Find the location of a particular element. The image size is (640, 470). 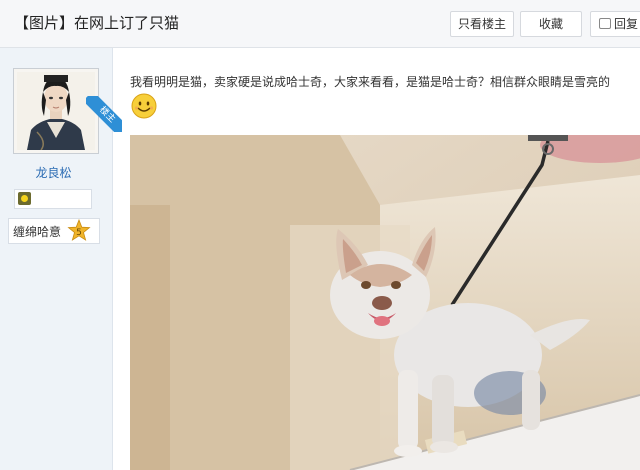

smiley-emoticon is located at coordinates (144, 106).